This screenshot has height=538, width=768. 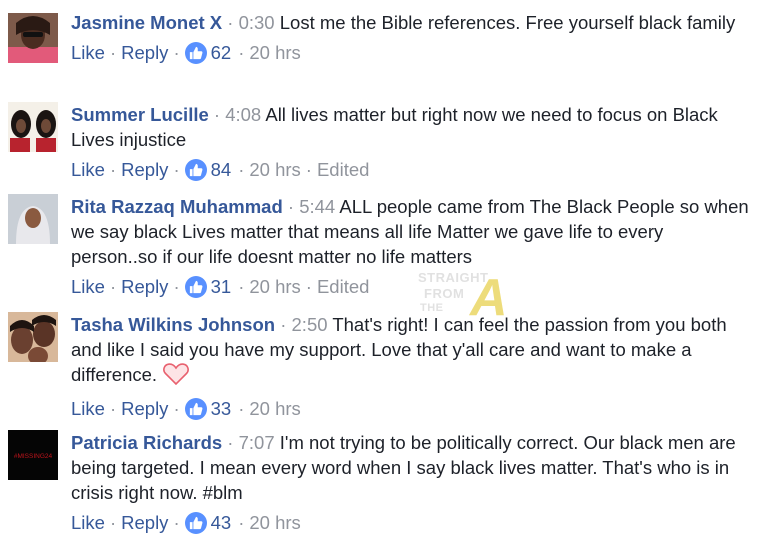 What do you see at coordinates (411, 523) in the screenshot?
I see `comment-actions: Like · Reply · 43 · 20 hrs` at bounding box center [411, 523].